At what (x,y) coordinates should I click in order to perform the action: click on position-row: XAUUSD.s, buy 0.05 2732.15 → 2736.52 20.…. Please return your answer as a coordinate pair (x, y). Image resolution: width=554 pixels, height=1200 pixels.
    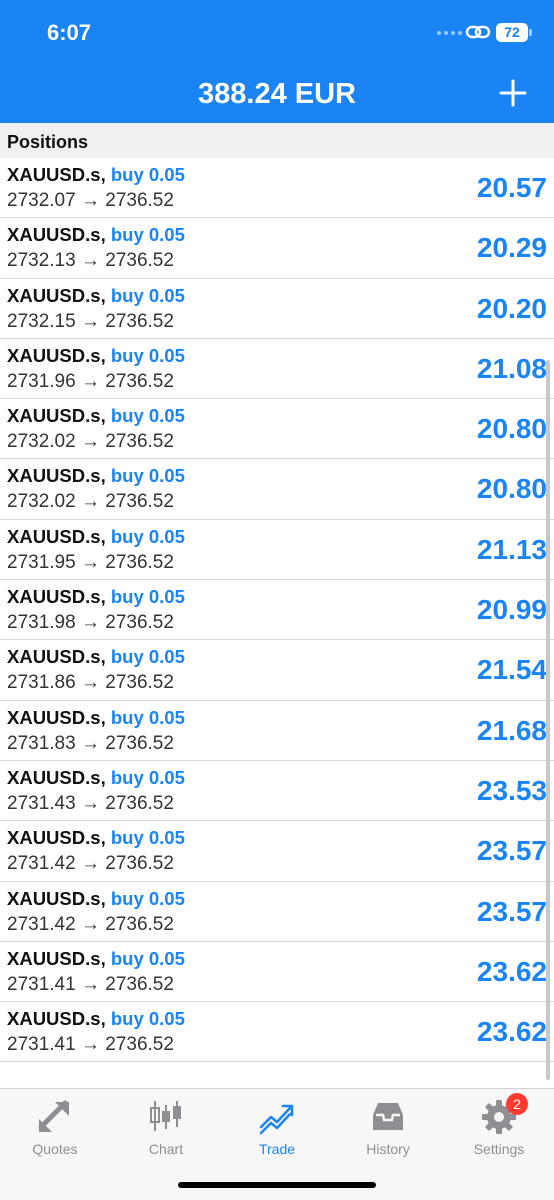
    Looking at the image, I should click on (277, 308).